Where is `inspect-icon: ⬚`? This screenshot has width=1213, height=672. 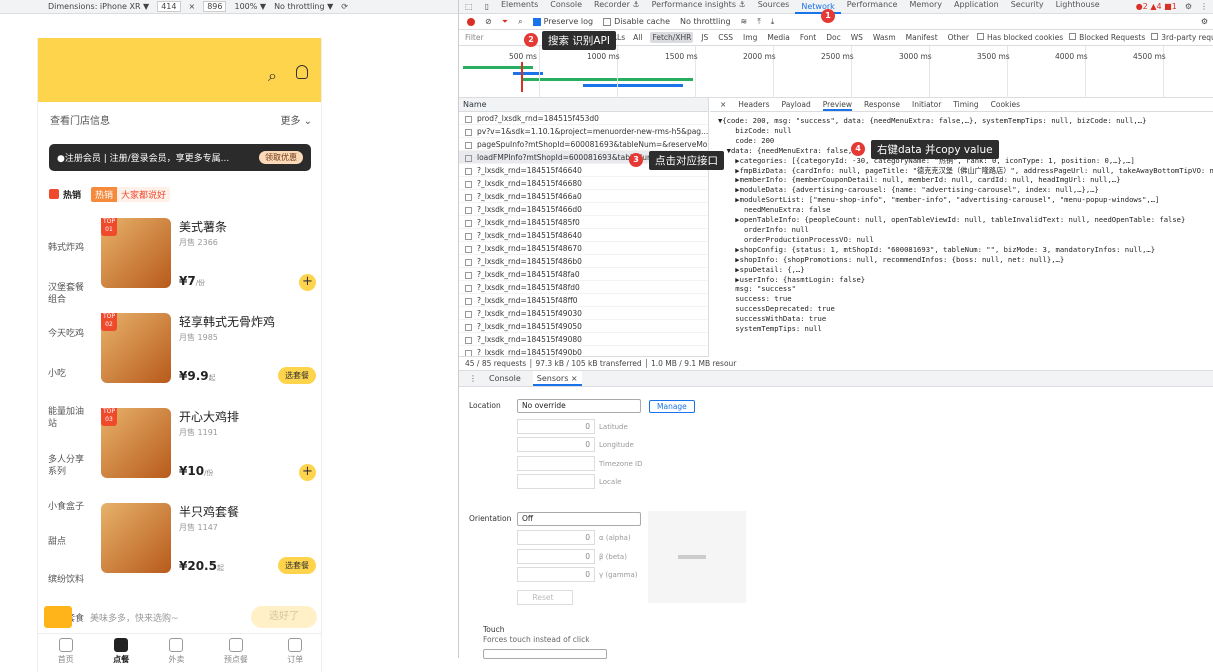 inspect-icon: ⬚ is located at coordinates (469, 6).